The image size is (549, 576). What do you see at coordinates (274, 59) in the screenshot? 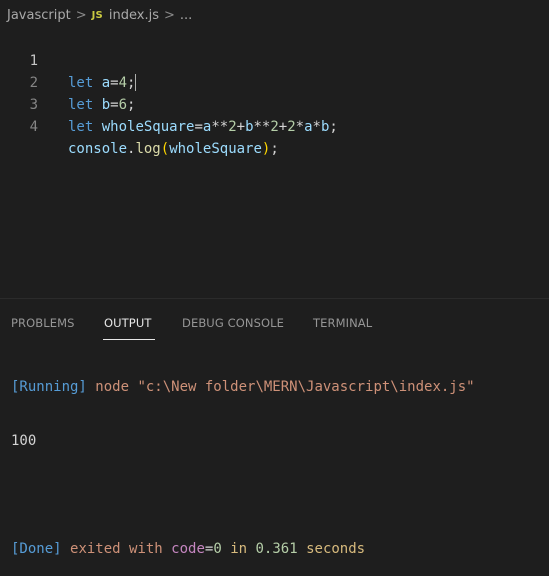
I see `code-line: 1 let a=4;` at bounding box center [274, 59].